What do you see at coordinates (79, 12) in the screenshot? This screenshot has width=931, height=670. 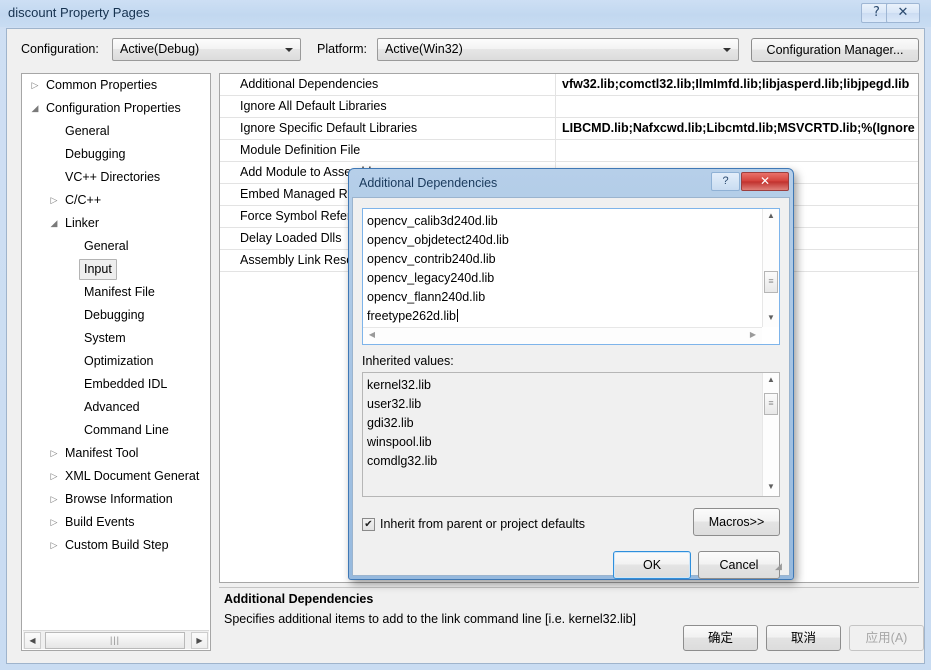 I see `window-title: discount Property Pages` at bounding box center [79, 12].